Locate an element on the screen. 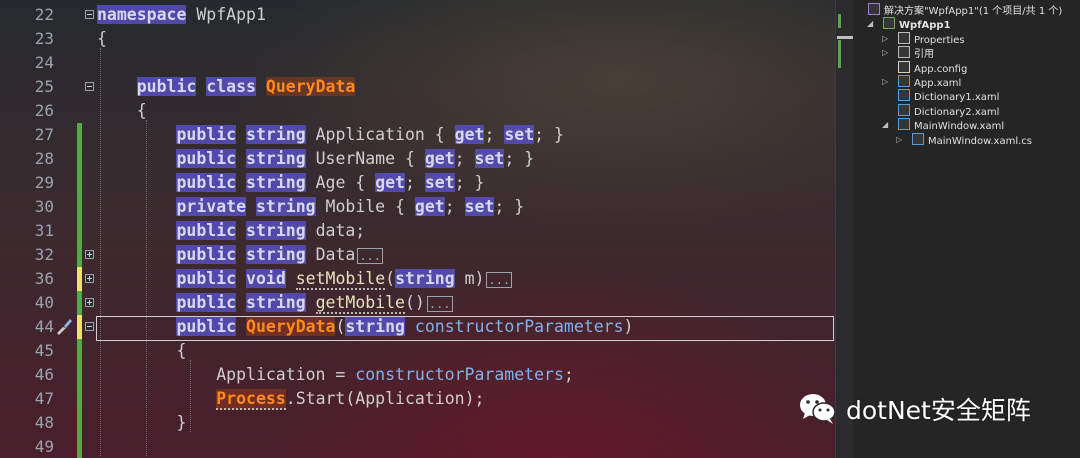 This screenshot has height=458, width=1080. tree-item-label: App.config is located at coordinates (941, 69).